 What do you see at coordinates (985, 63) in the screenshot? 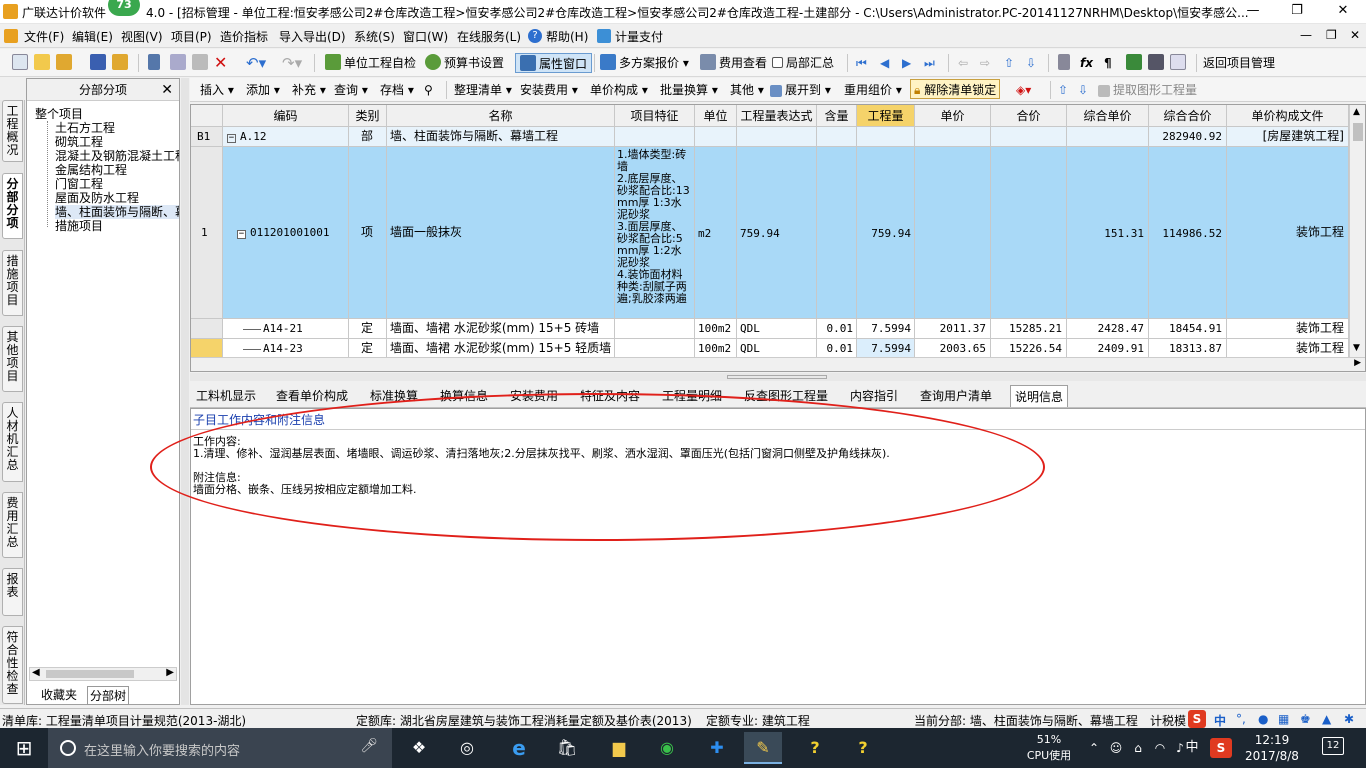
I see `move-right-icon: ⇨` at bounding box center [985, 63].